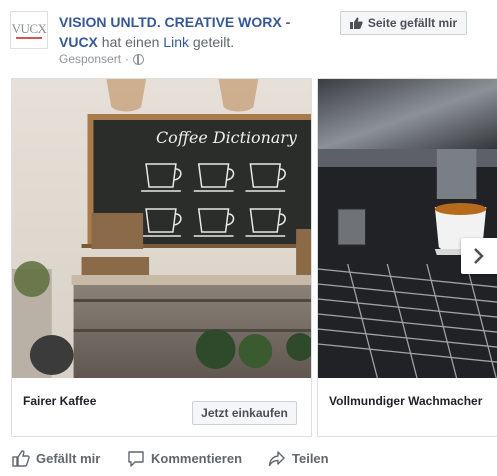 The height and width of the screenshot is (476, 497). I want to click on carousel-next-button, so click(479, 256).